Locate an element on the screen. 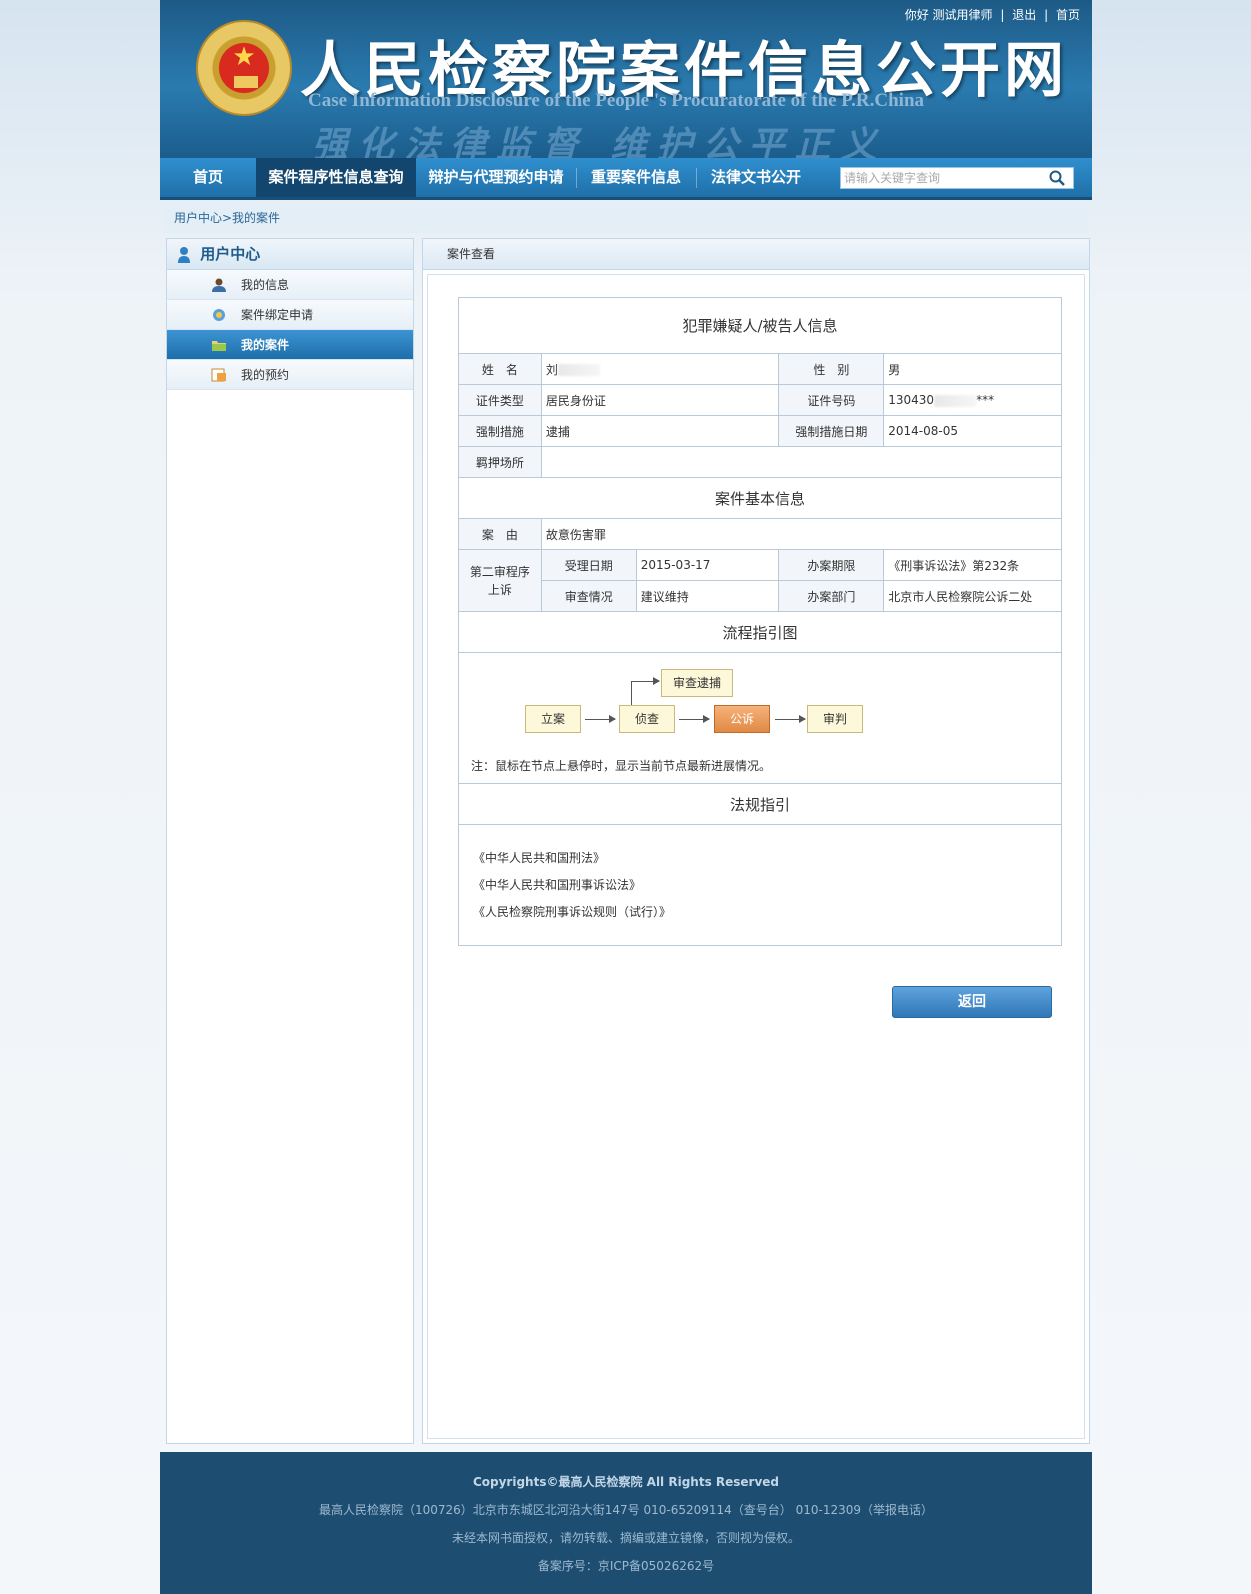  field-label: 受理日期 is located at coordinates (588, 565).